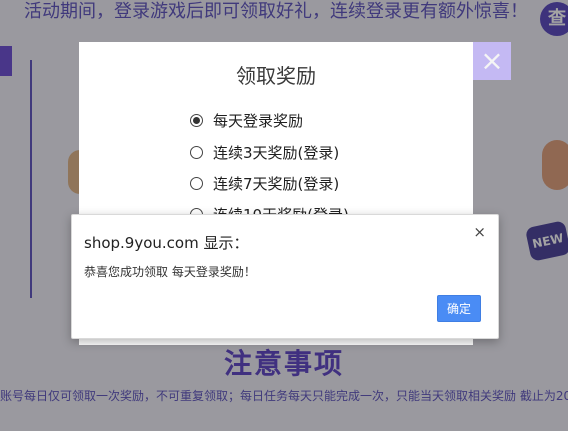 Image resolution: width=568 pixels, height=431 pixels. I want to click on close-icon: ×, so click(492, 61).